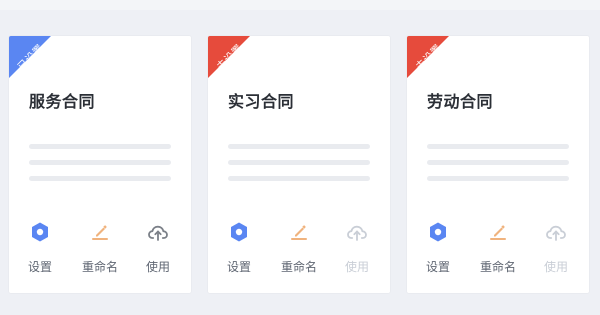  What do you see at coordinates (460, 101) in the screenshot?
I see `contract-title: 劳动合同` at bounding box center [460, 101].